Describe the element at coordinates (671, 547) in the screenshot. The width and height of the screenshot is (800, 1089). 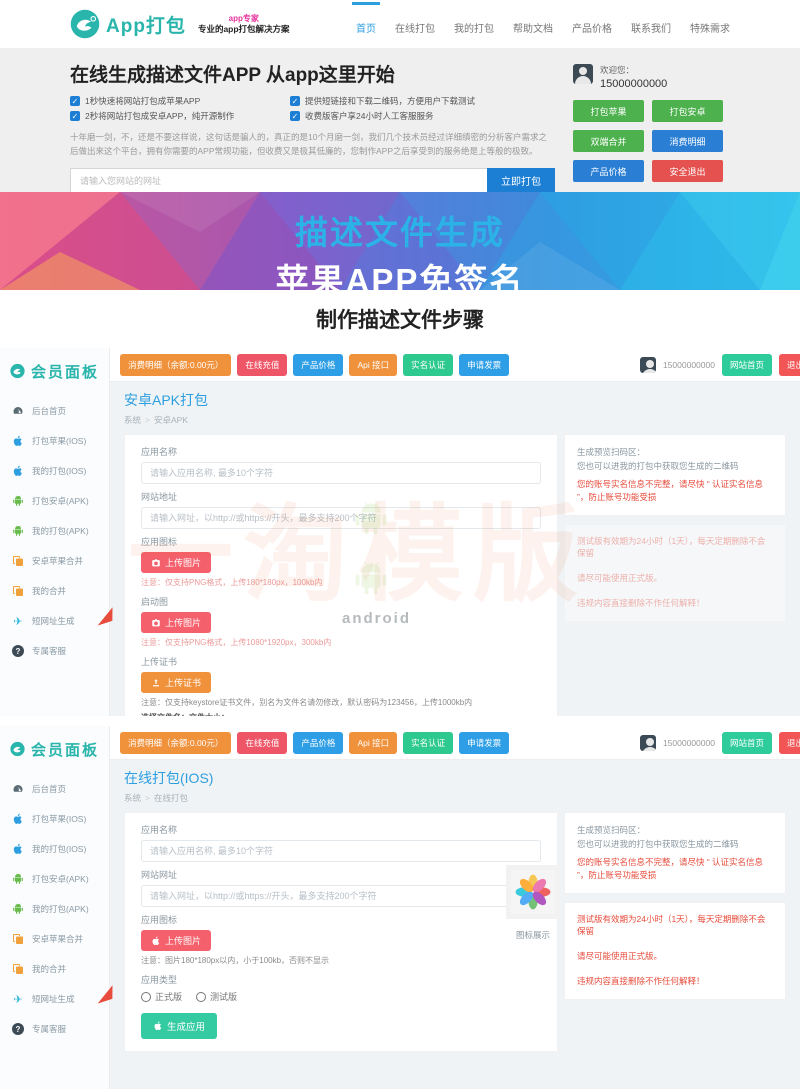
I see `notice-line: 测试版有效期为24小时（1天），每天定期删除不会保留` at that location.